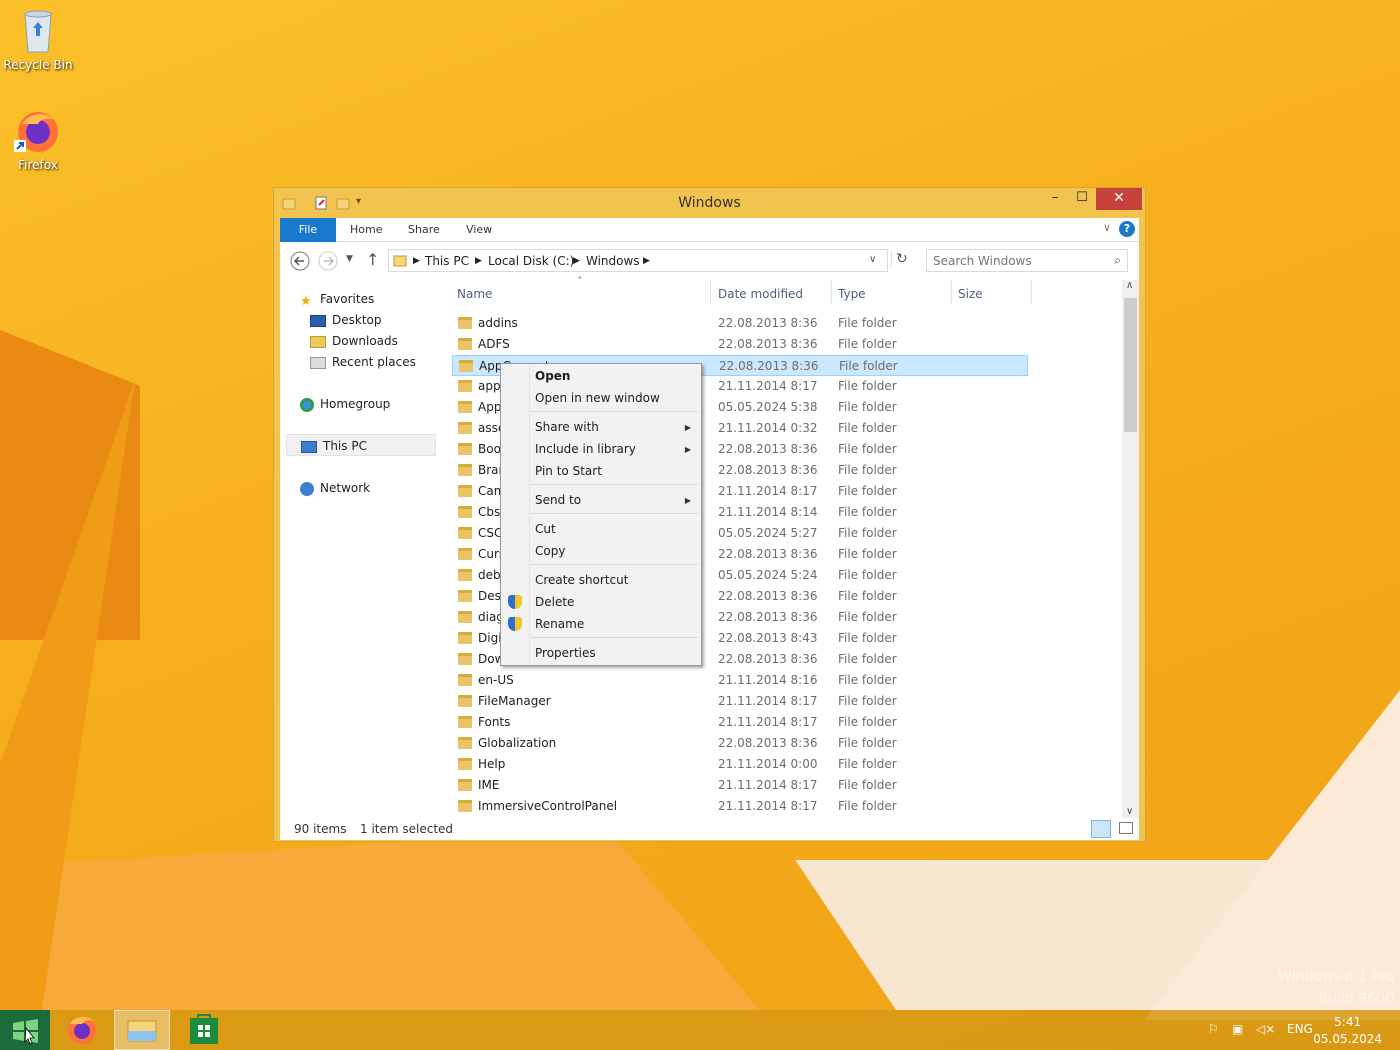 This screenshot has height=1050, width=1400. Describe the element at coordinates (568, 471) in the screenshot. I see `menu-item-pin-to-start: Pin to Start` at that location.